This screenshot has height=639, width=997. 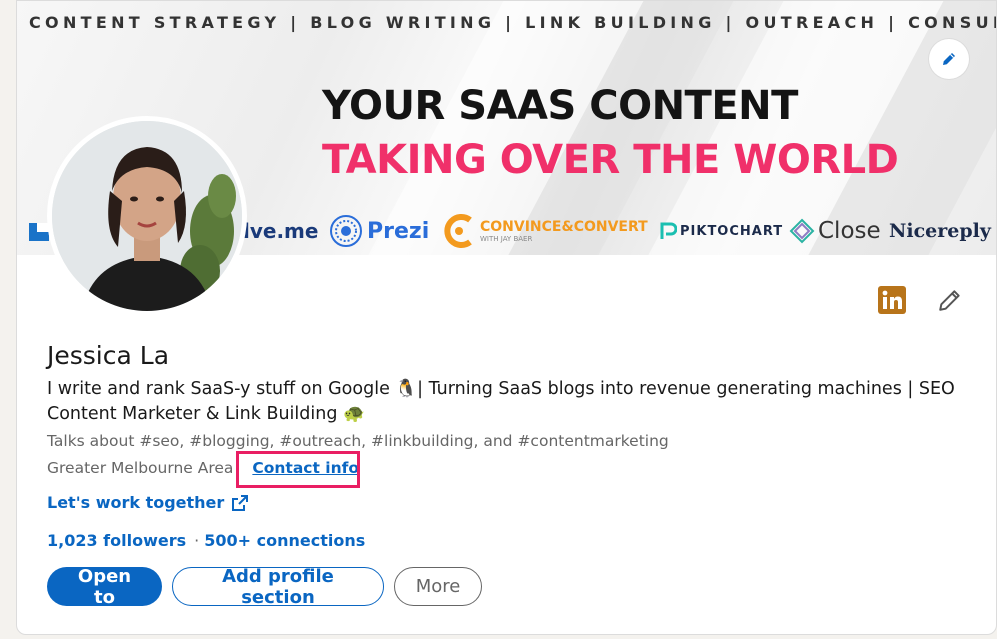 I want to click on logo-nicereply: Nicereply, so click(x=940, y=231).